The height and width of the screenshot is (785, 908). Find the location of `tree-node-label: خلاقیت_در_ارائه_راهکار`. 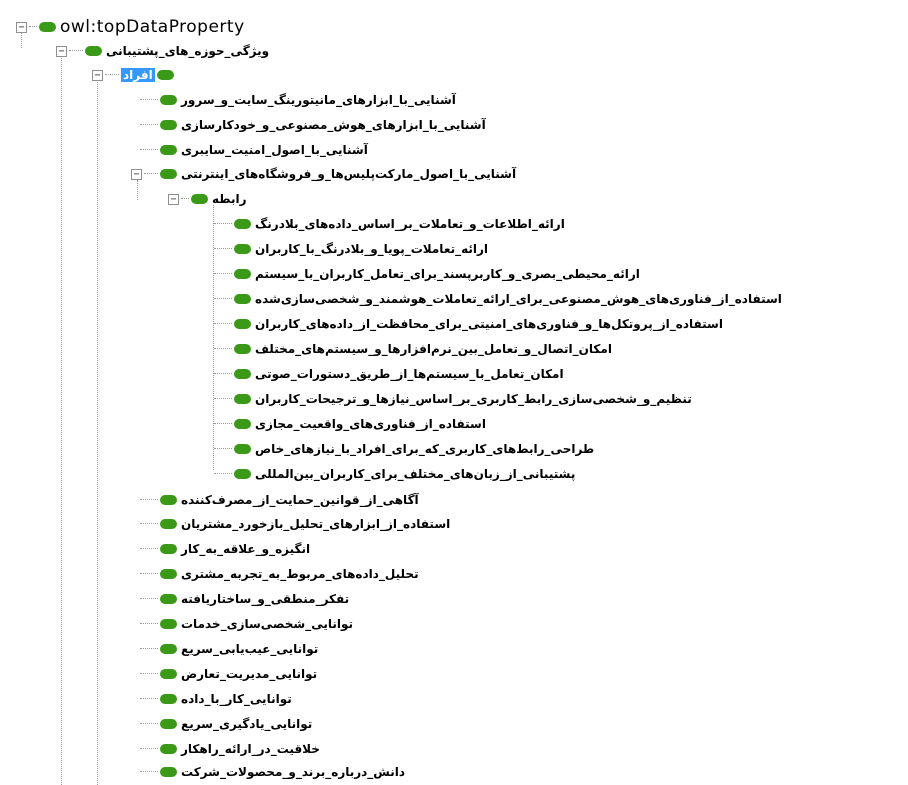

tree-node-label: خلاقیت_در_ارائه_راهکار is located at coordinates (250, 749).